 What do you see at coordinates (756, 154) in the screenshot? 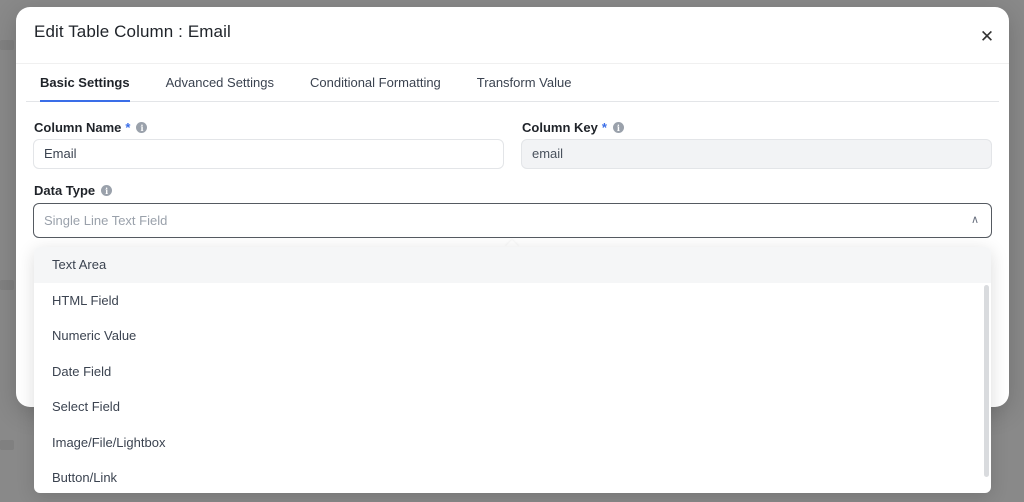
I see `column-key-input: email` at bounding box center [756, 154].